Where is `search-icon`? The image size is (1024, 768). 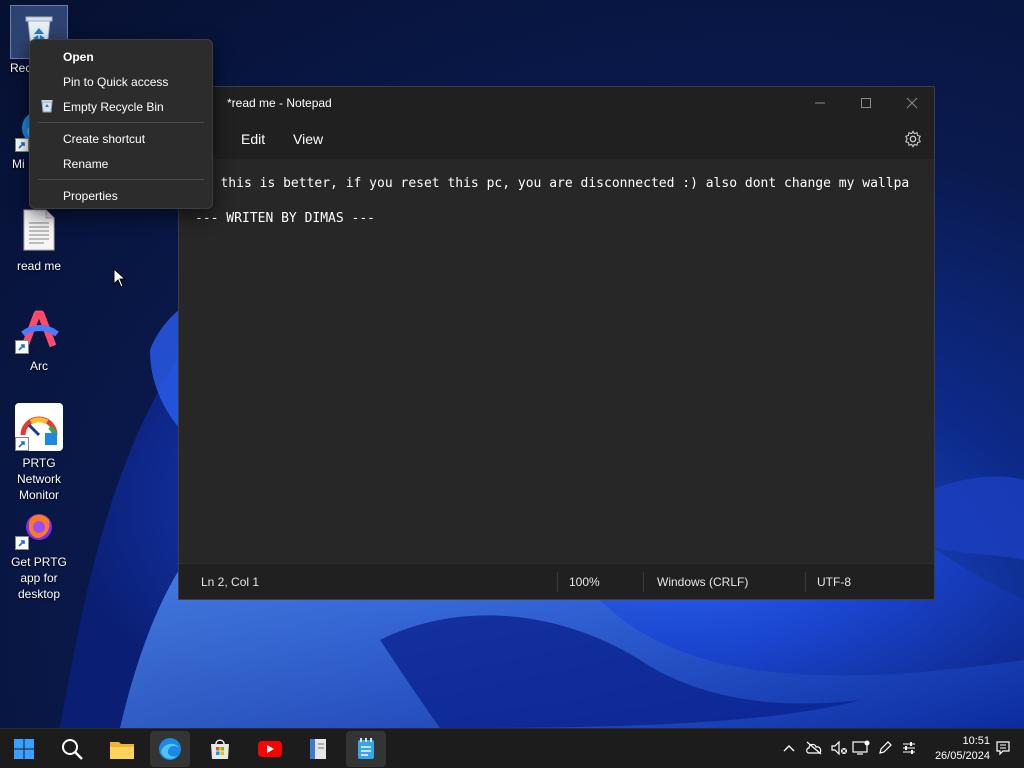 search-icon is located at coordinates (72, 749).